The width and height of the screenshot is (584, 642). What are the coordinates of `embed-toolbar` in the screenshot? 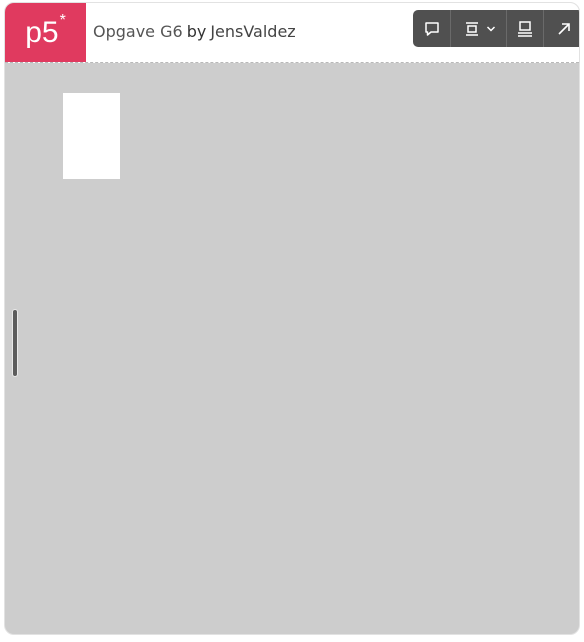 It's located at (496, 28).